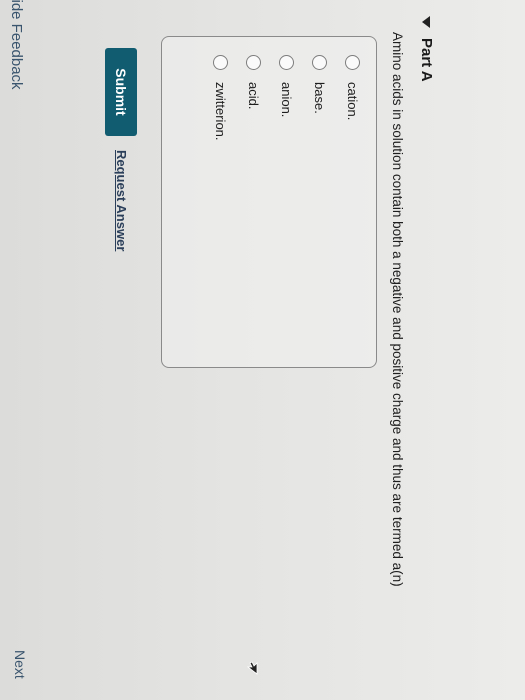 This screenshot has height=700, width=525. What do you see at coordinates (319, 98) in the screenshot?
I see `option-label: base.` at bounding box center [319, 98].